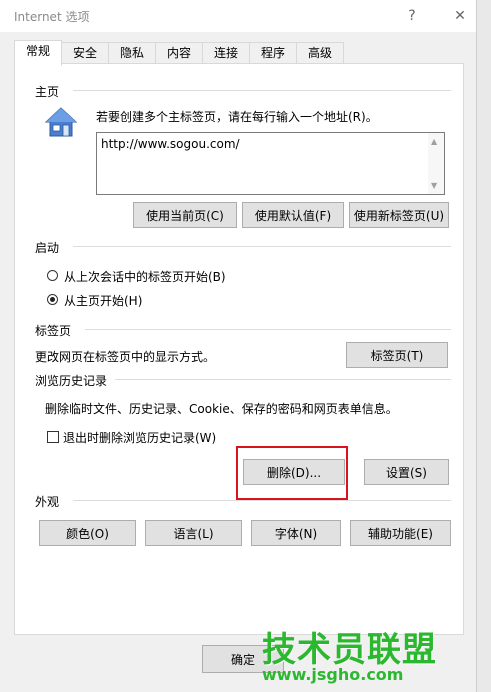  Describe the element at coordinates (53, 331) in the screenshot. I see `tabs-section-title: 标签页` at that location.